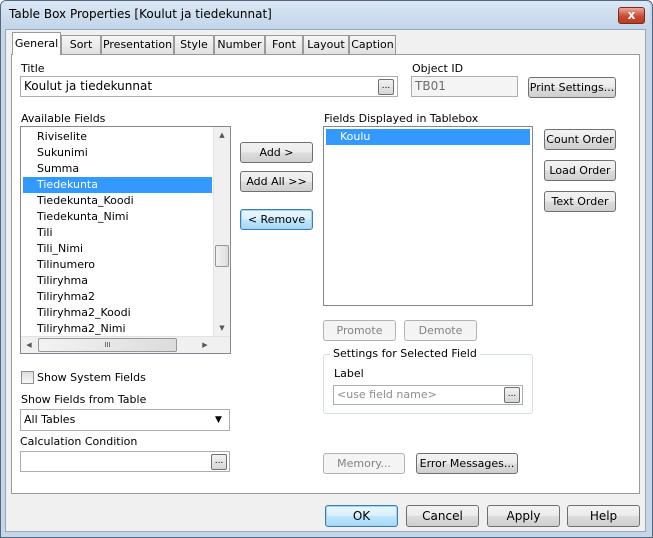 The height and width of the screenshot is (538, 653). What do you see at coordinates (117, 233) in the screenshot?
I see `list-item: Tili` at bounding box center [117, 233].